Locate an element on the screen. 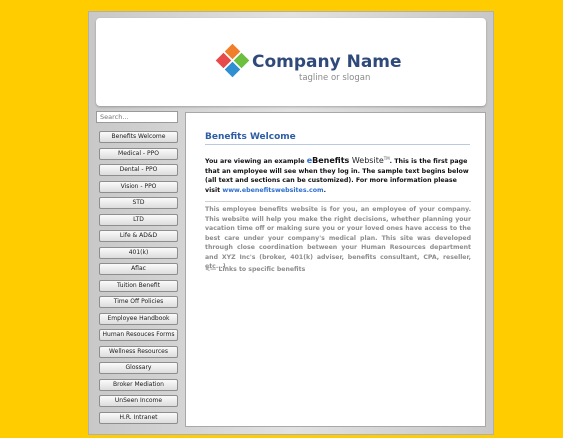 Image resolution: width=563 pixels, height=438 pixels. brand-site: Website is located at coordinates (366, 161).